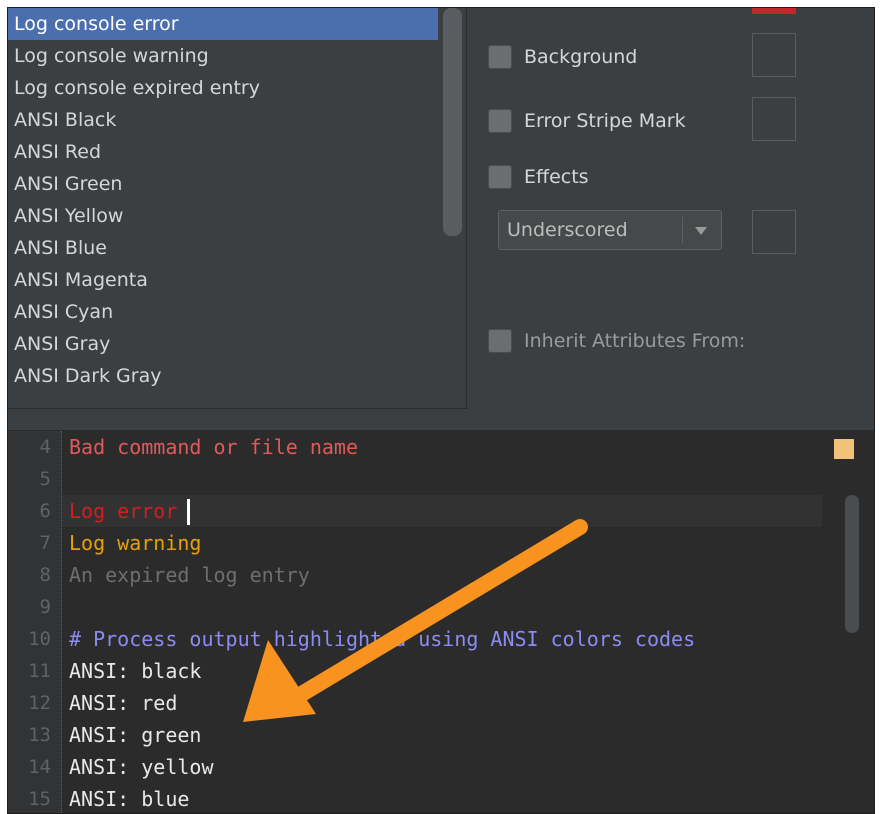  Describe the element at coordinates (581, 57) in the screenshot. I see `background-label: Background` at that location.